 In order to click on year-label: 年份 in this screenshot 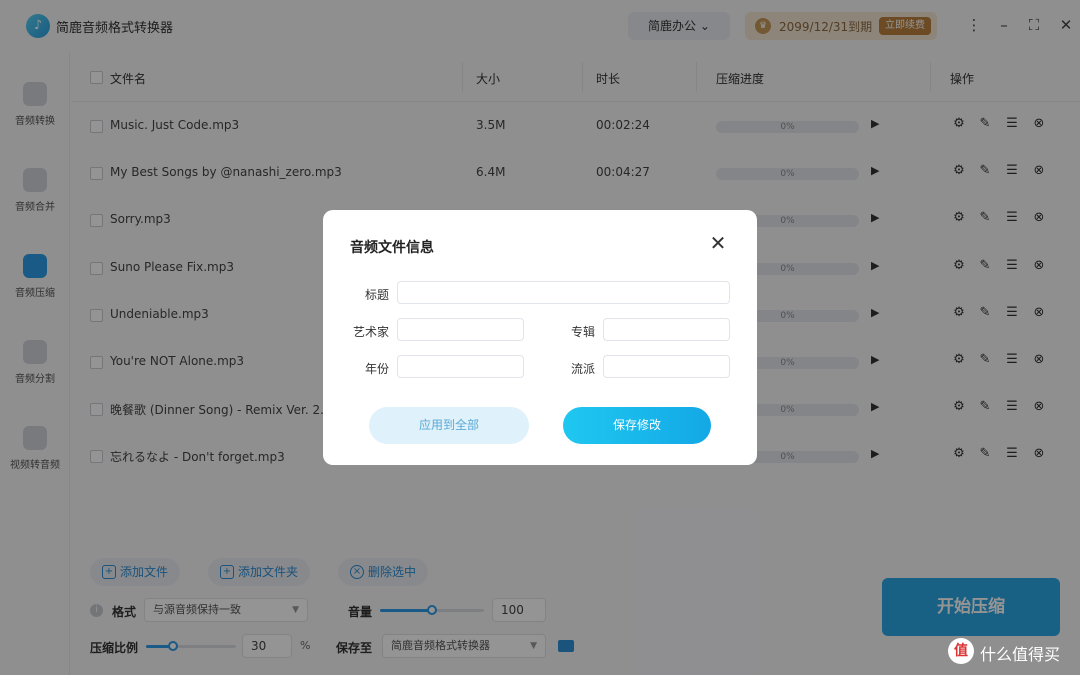, I will do `click(376, 369)`.